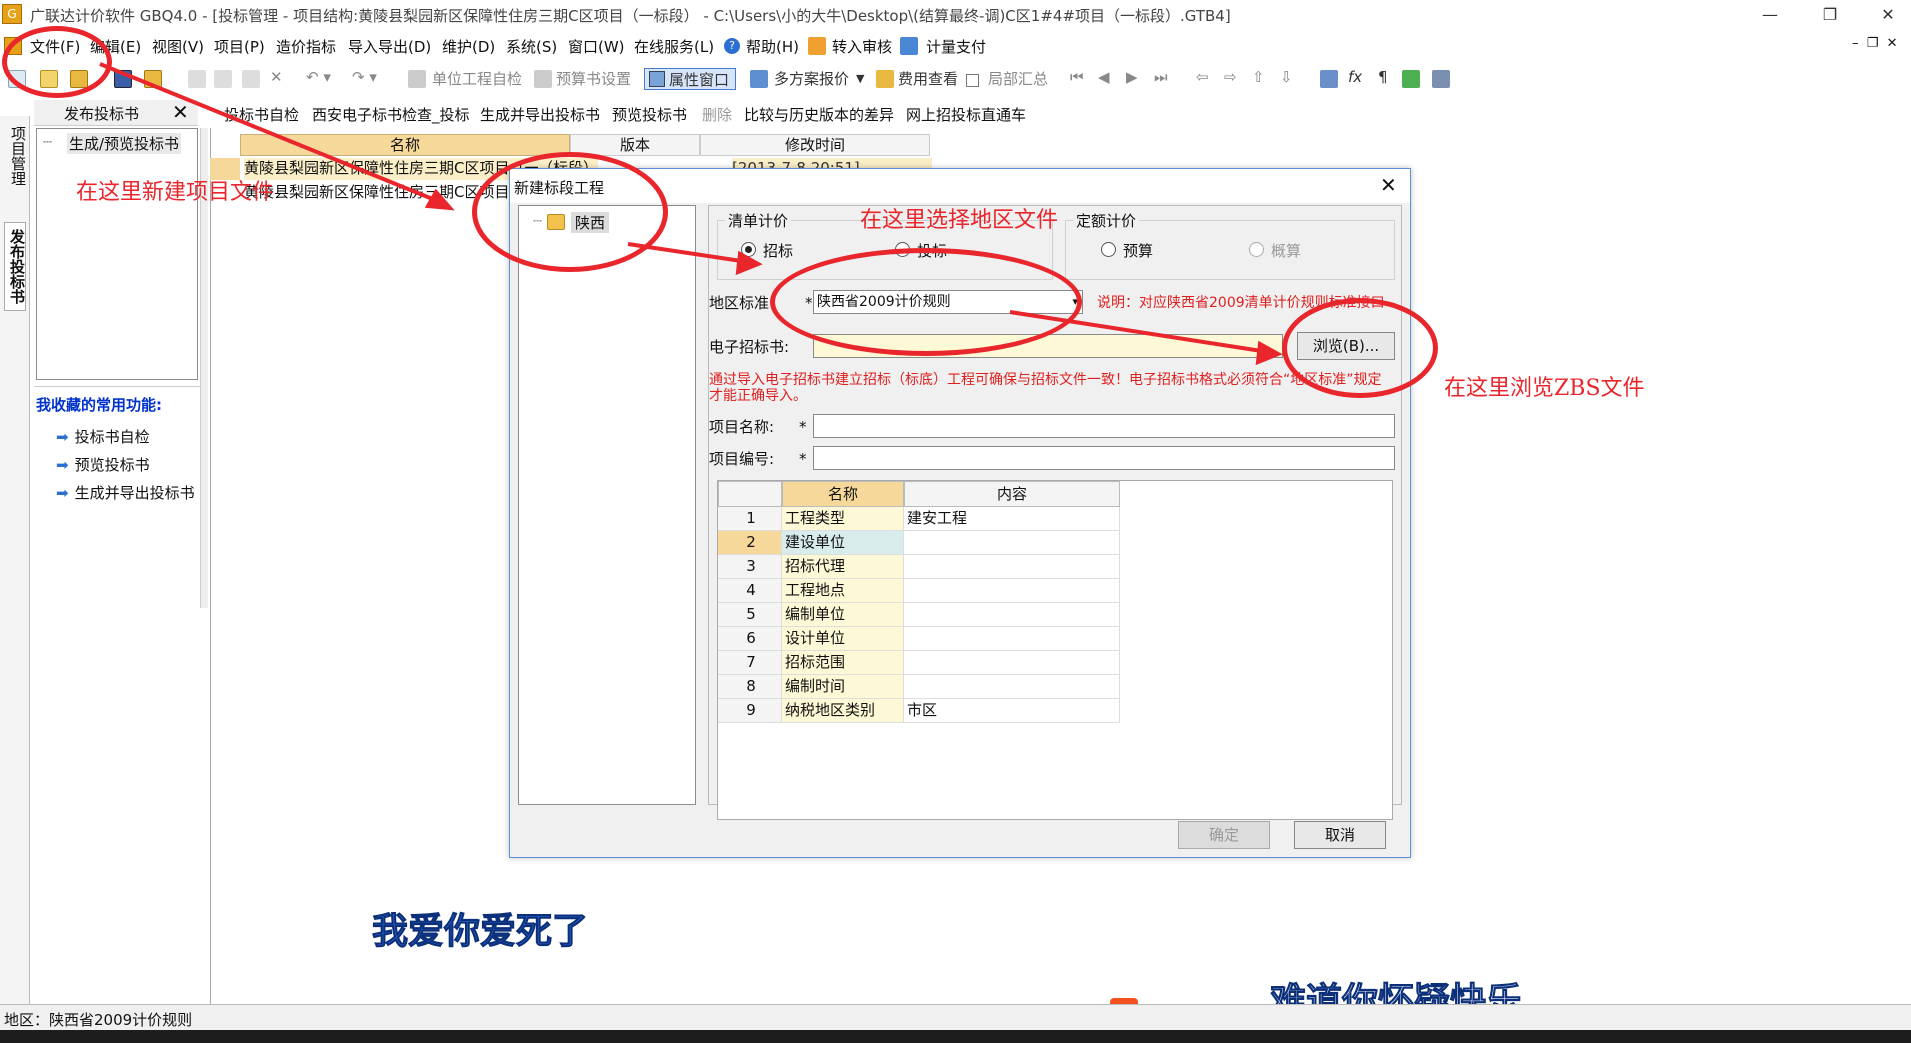 The image size is (1911, 1043). What do you see at coordinates (1544, 388) in the screenshot?
I see `annotation-browse-zbs: 在这里浏览ZBS文件` at bounding box center [1544, 388].